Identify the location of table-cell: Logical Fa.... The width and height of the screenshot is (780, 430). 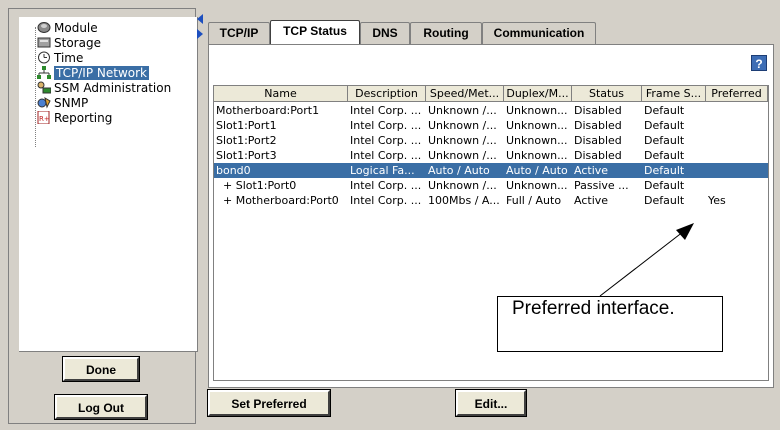
(382, 170).